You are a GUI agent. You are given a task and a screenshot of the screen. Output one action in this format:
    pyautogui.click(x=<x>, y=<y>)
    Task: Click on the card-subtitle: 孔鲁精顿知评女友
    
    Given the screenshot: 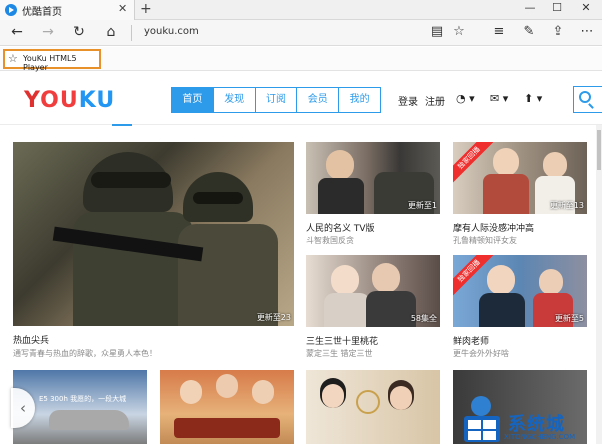 What is the action you would take?
    pyautogui.click(x=485, y=240)
    